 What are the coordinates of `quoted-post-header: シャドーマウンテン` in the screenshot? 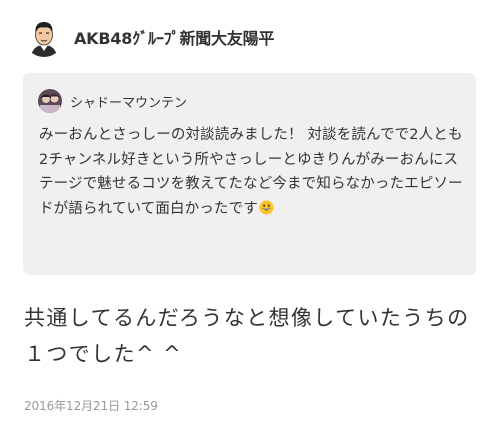 It's located at (112, 101).